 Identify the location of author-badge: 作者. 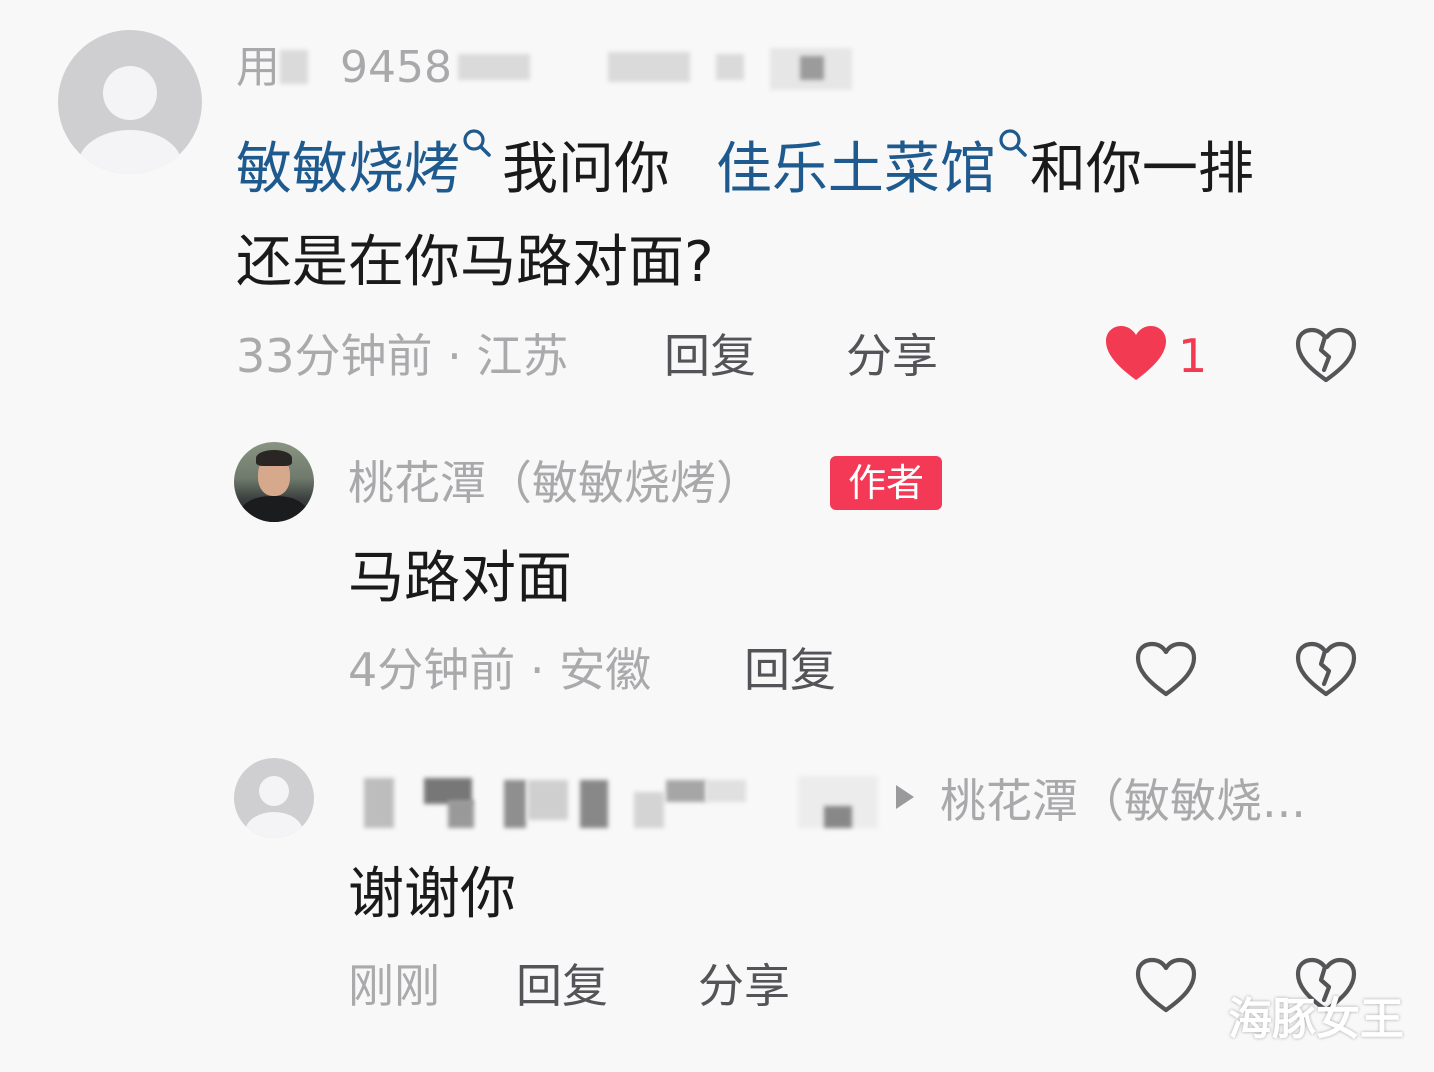
(886, 483).